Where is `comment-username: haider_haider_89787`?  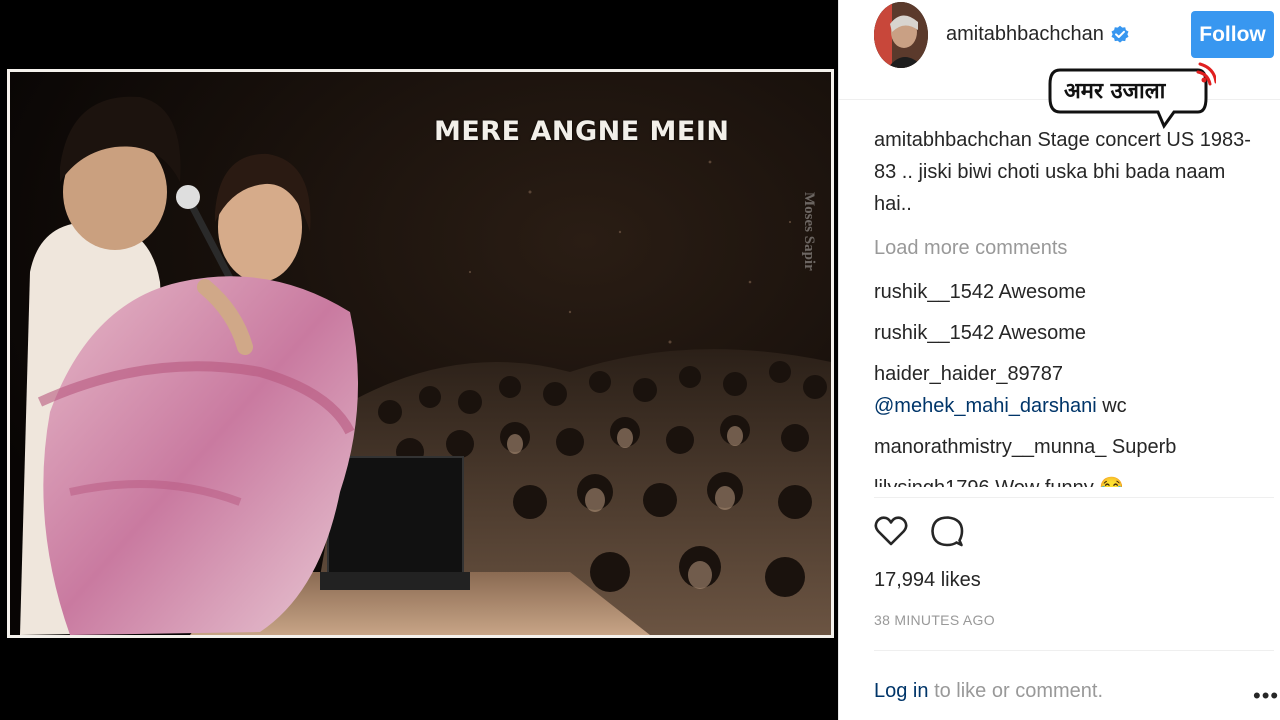
comment-username: haider_haider_89787 is located at coordinates (968, 374).